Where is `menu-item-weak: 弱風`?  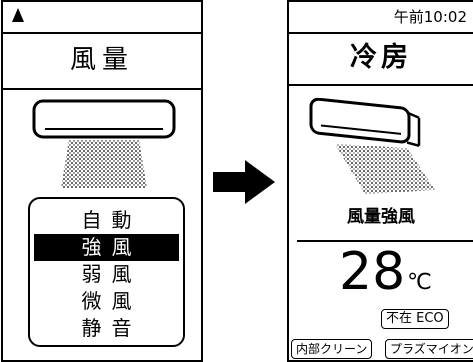 menu-item-weak: 弱風 is located at coordinates (106, 274).